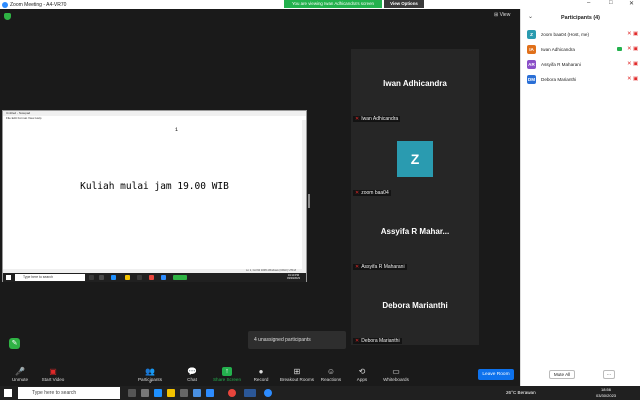 This screenshot has width=640, height=400. What do you see at coordinates (227, 379) in the screenshot?
I see `share-screen-label: Share Screen` at bounding box center [227, 379].